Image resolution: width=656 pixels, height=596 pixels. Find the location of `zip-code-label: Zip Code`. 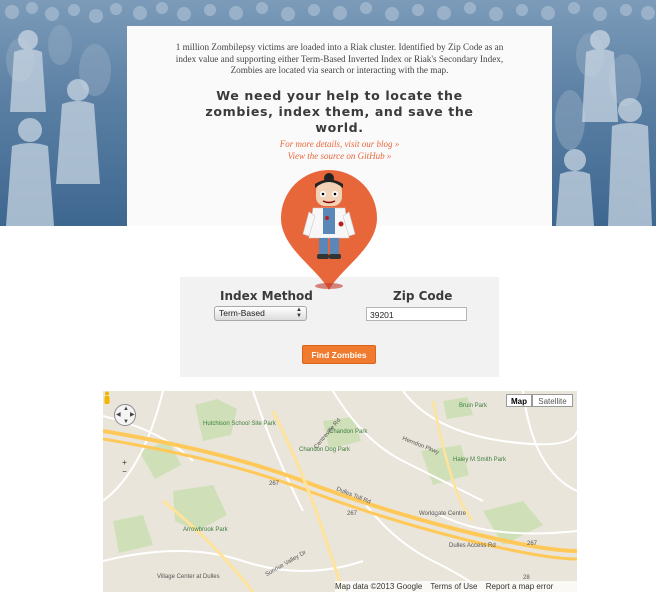

zip-code-label: Zip Code is located at coordinates (423, 296).